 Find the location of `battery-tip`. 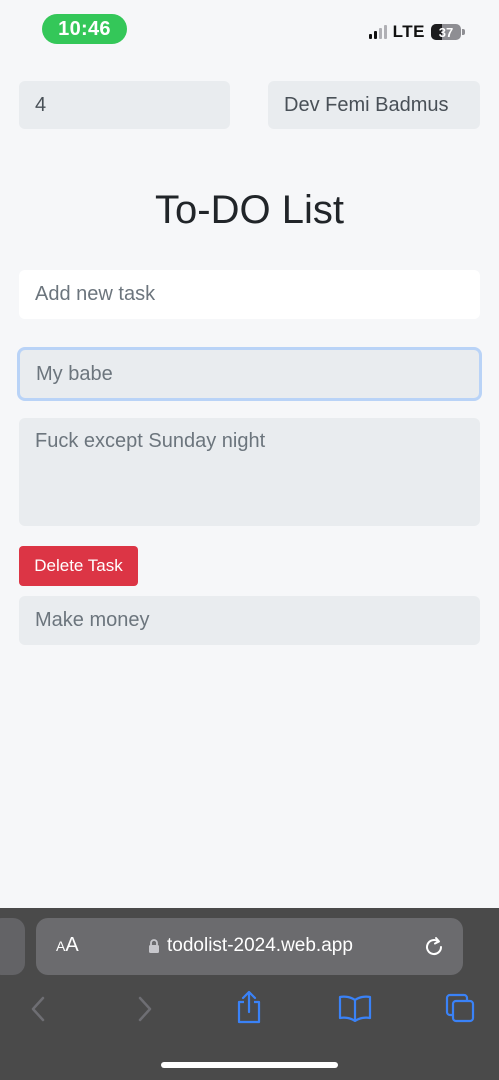

battery-tip is located at coordinates (463, 32).